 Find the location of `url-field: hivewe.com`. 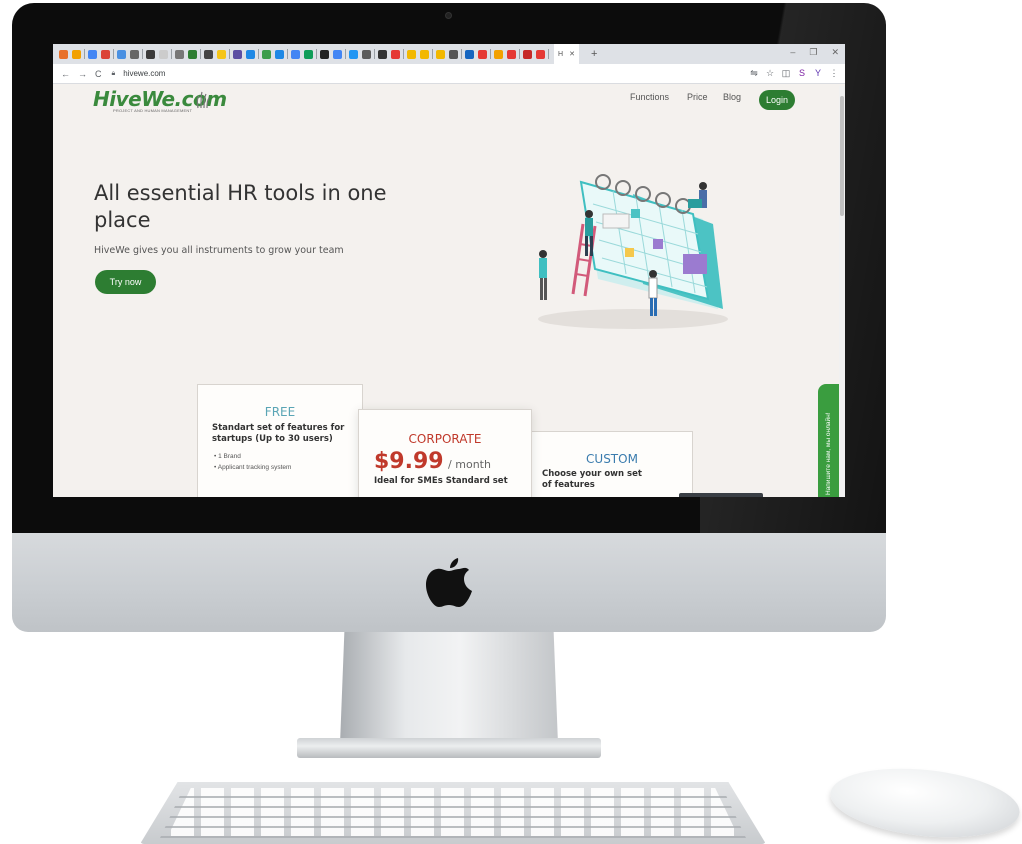

url-field: hivewe.com is located at coordinates (144, 73).